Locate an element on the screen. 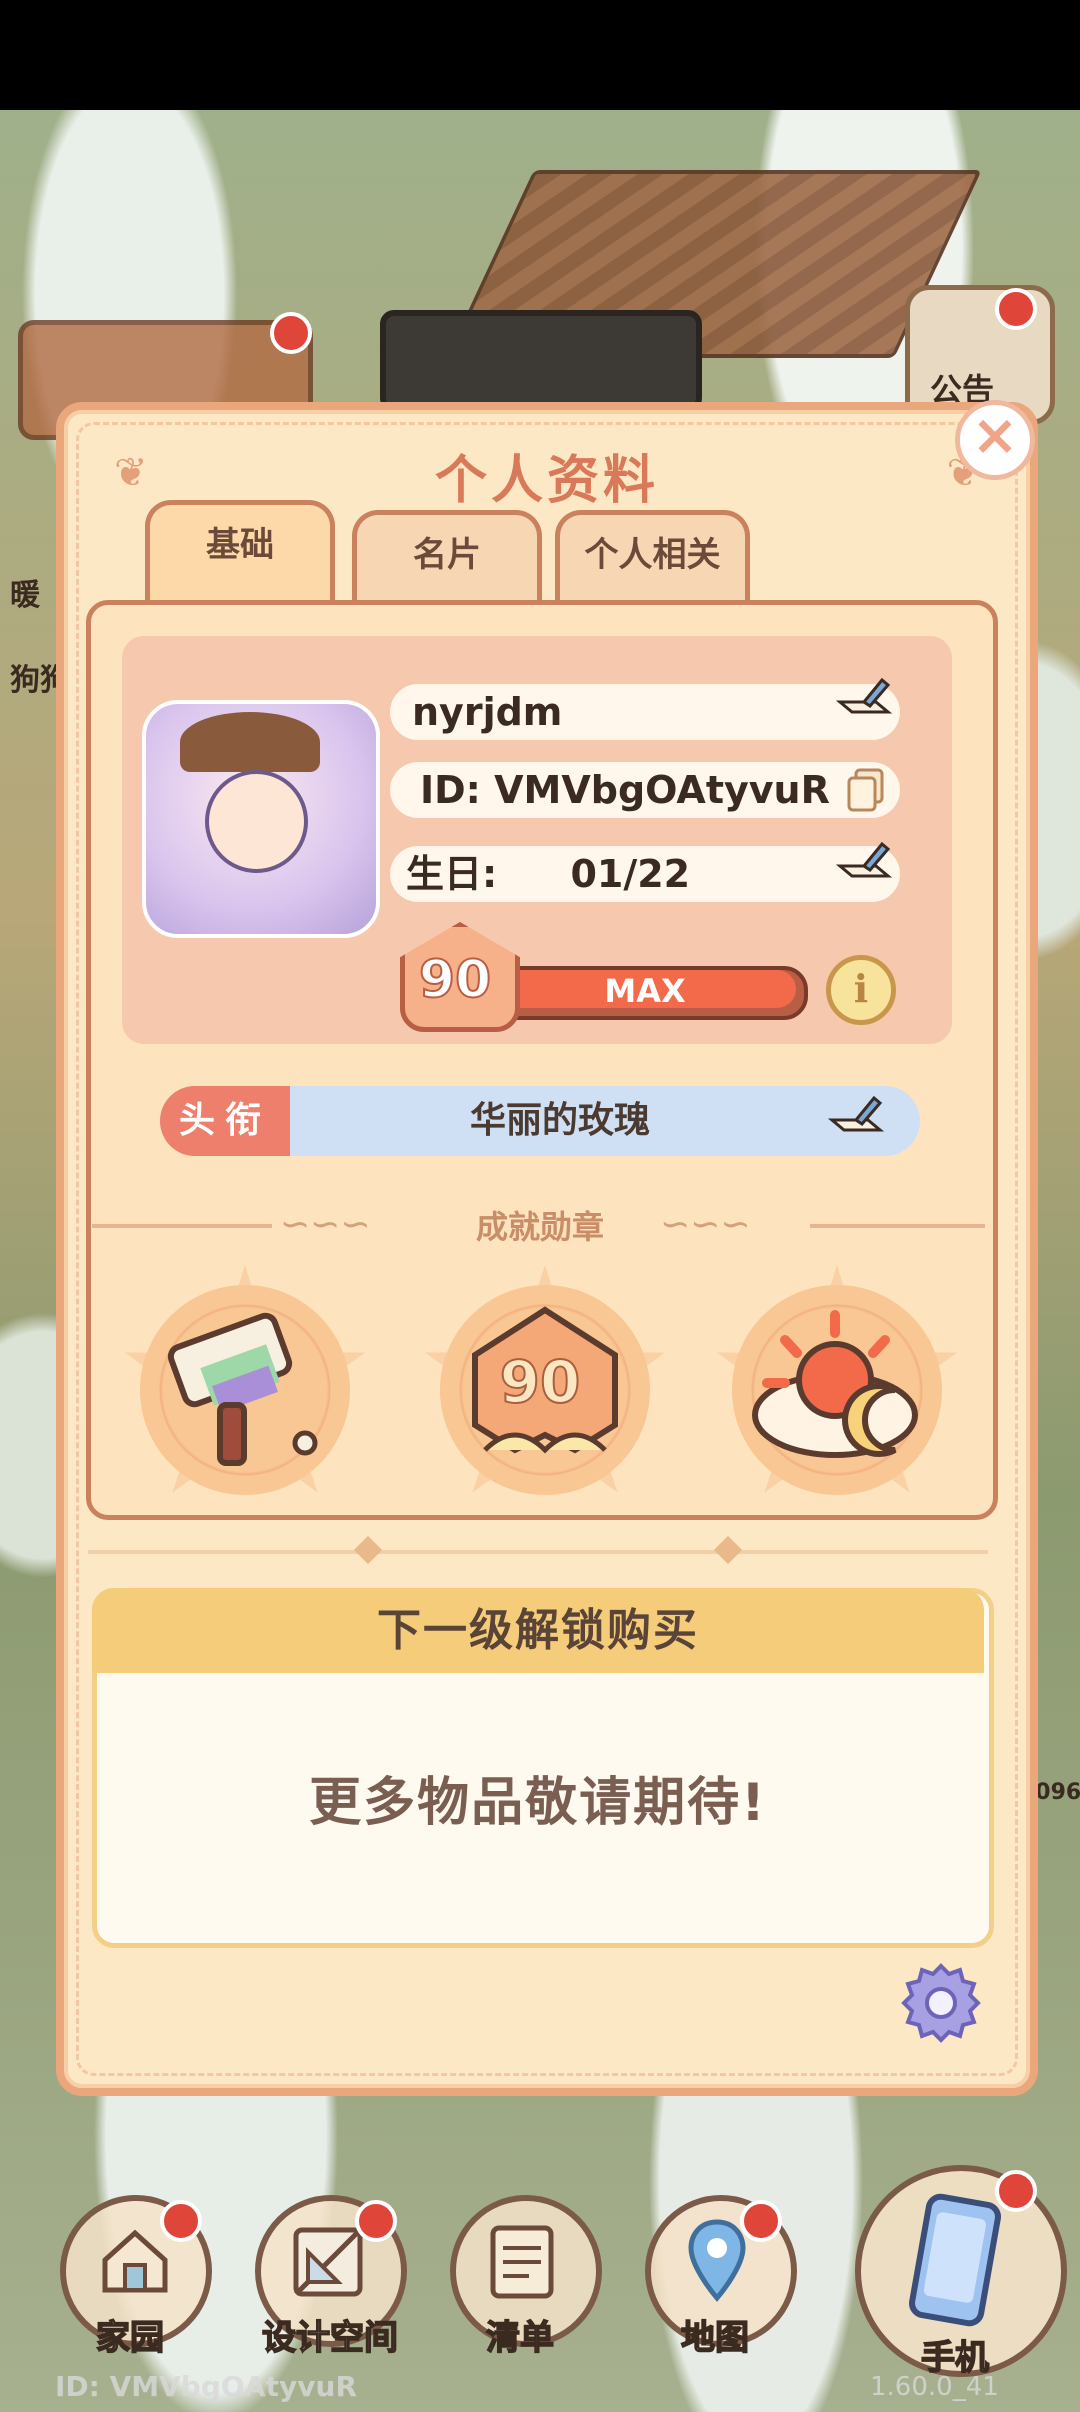 The image size is (1080, 2412). edit-title-icon is located at coordinates (856, 1113).